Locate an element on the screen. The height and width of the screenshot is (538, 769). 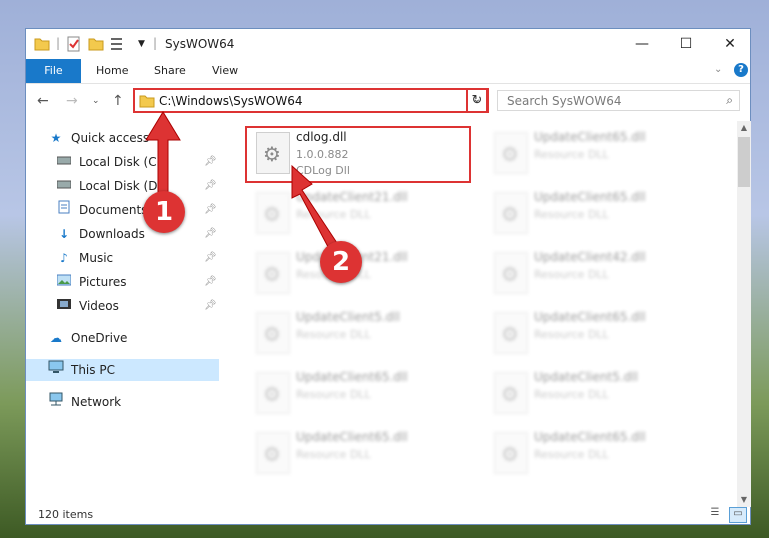
annotation-arrows is located at coordinates (244, 186).